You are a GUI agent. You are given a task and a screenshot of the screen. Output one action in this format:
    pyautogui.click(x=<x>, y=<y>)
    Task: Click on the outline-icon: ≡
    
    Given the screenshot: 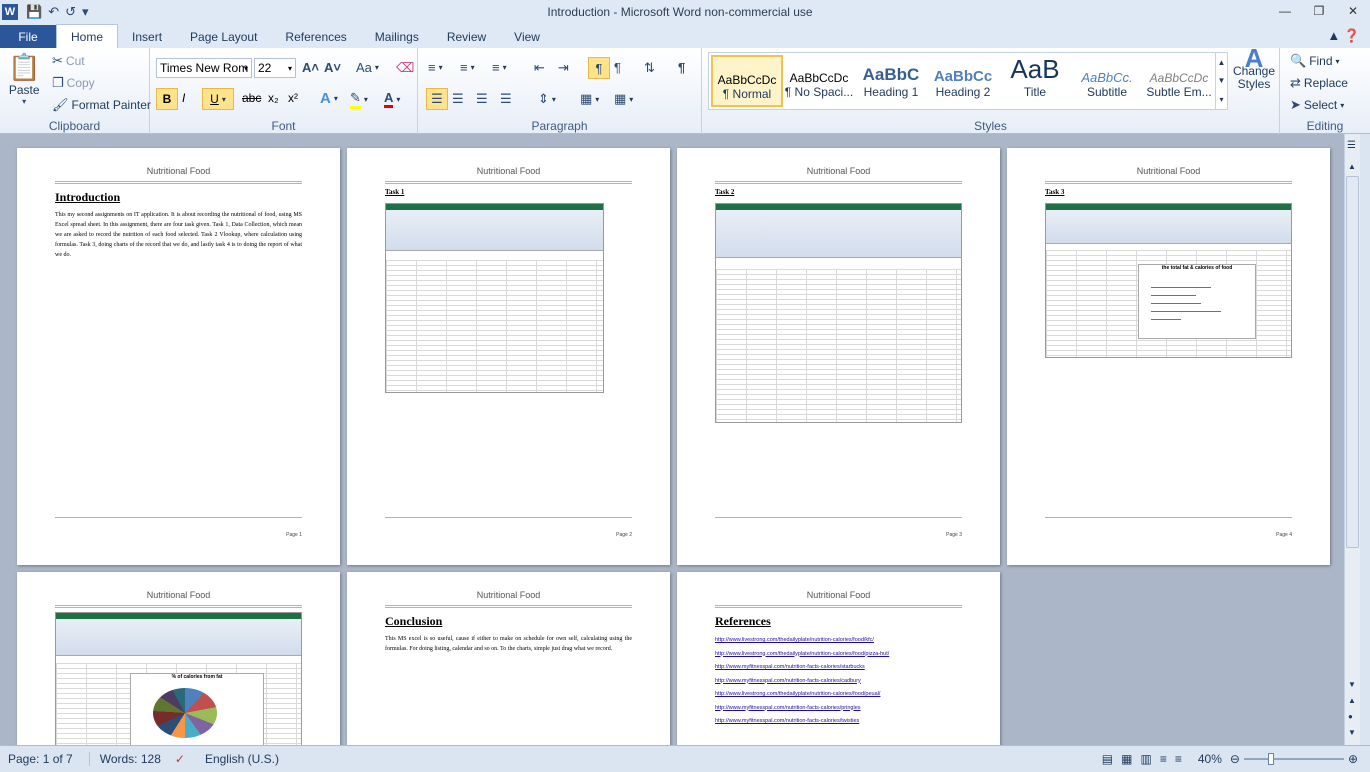 What is the action you would take?
    pyautogui.click(x=1163, y=759)
    